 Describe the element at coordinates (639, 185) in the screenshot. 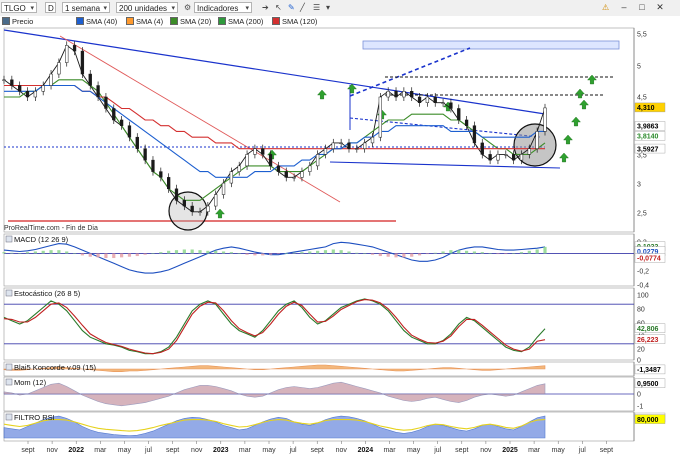

I see `y-tick-label: 3` at that location.